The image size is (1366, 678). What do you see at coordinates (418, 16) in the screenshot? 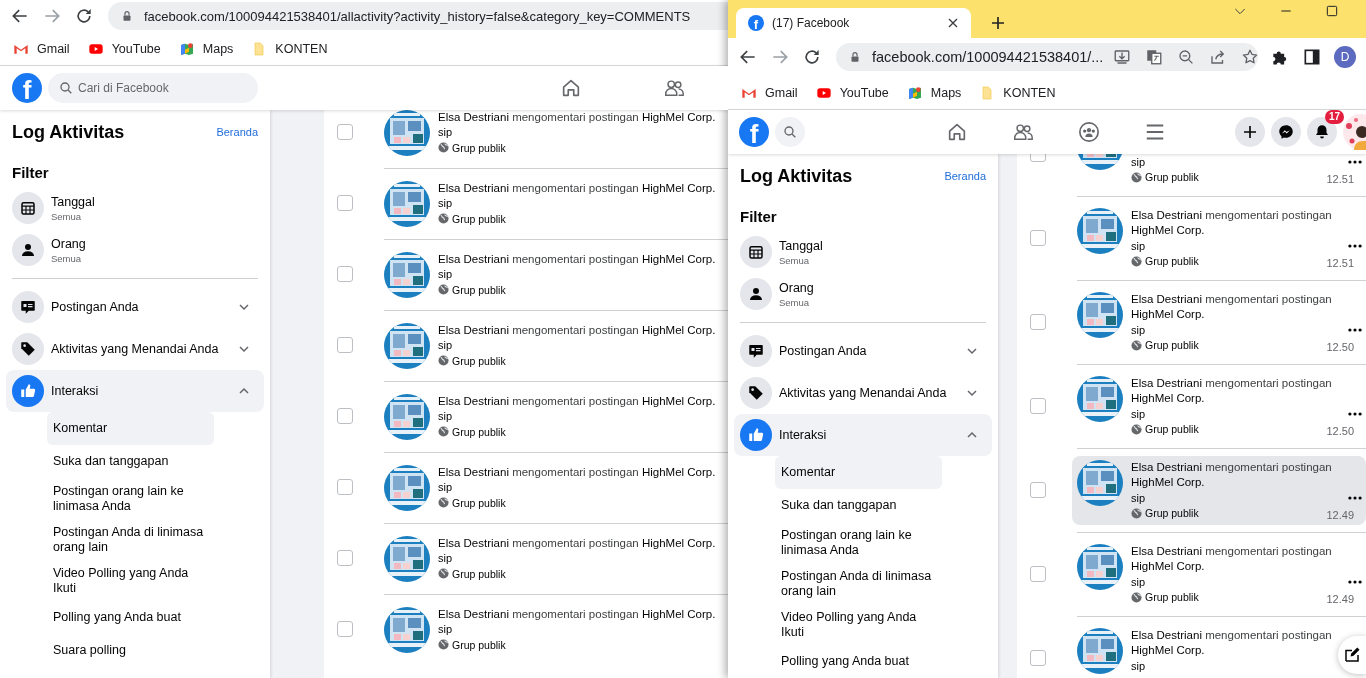
I see `address-bar: facebook.com/100094421538401/allactivity?activity_history=false&category_key=COMMENTS` at bounding box center [418, 16].